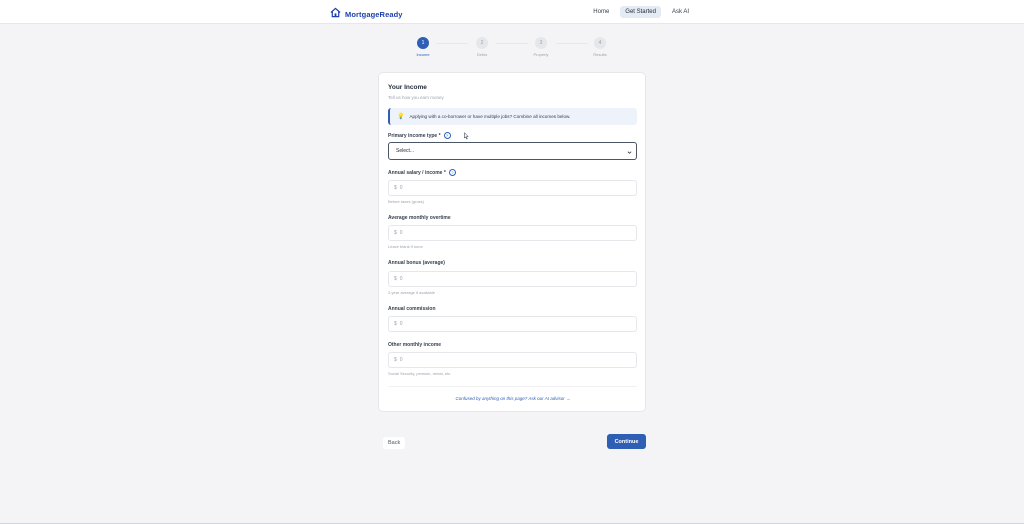 The width and height of the screenshot is (1024, 524). What do you see at coordinates (512, 279) in the screenshot?
I see `annual-bonus-input: $ 0` at bounding box center [512, 279].